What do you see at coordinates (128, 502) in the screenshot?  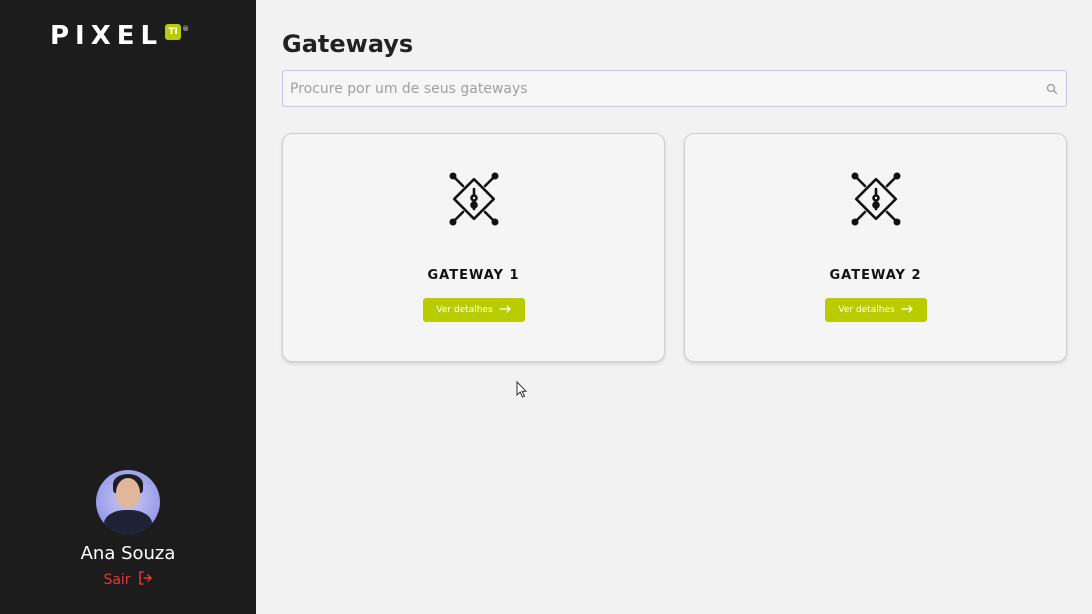 I see `avatar` at bounding box center [128, 502].